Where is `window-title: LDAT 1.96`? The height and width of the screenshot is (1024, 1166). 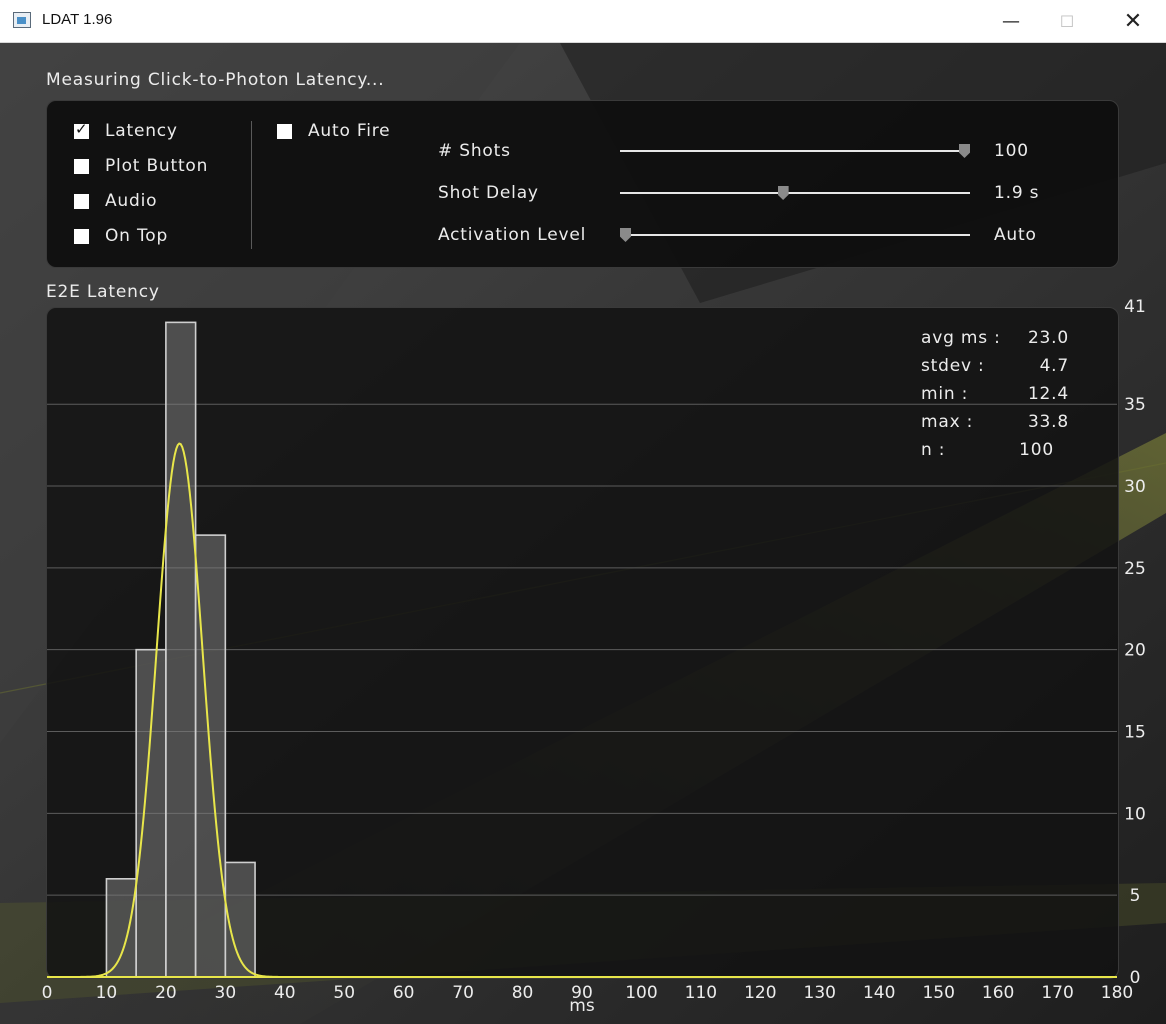 window-title: LDAT 1.96 is located at coordinates (77, 19).